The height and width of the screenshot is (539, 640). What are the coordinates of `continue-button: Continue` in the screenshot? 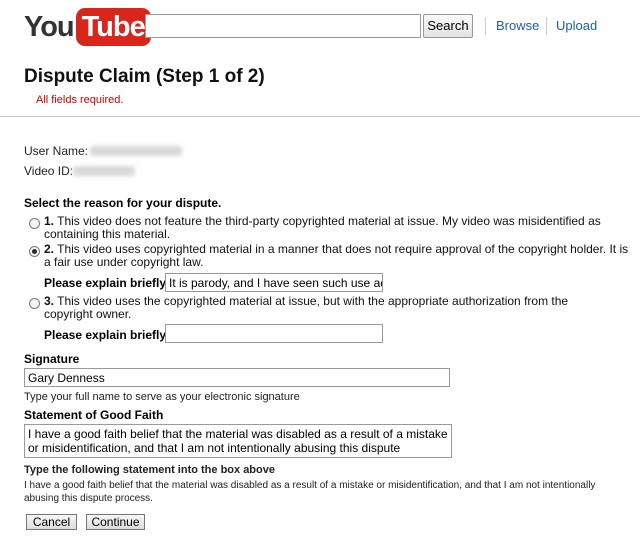 It's located at (115, 522).